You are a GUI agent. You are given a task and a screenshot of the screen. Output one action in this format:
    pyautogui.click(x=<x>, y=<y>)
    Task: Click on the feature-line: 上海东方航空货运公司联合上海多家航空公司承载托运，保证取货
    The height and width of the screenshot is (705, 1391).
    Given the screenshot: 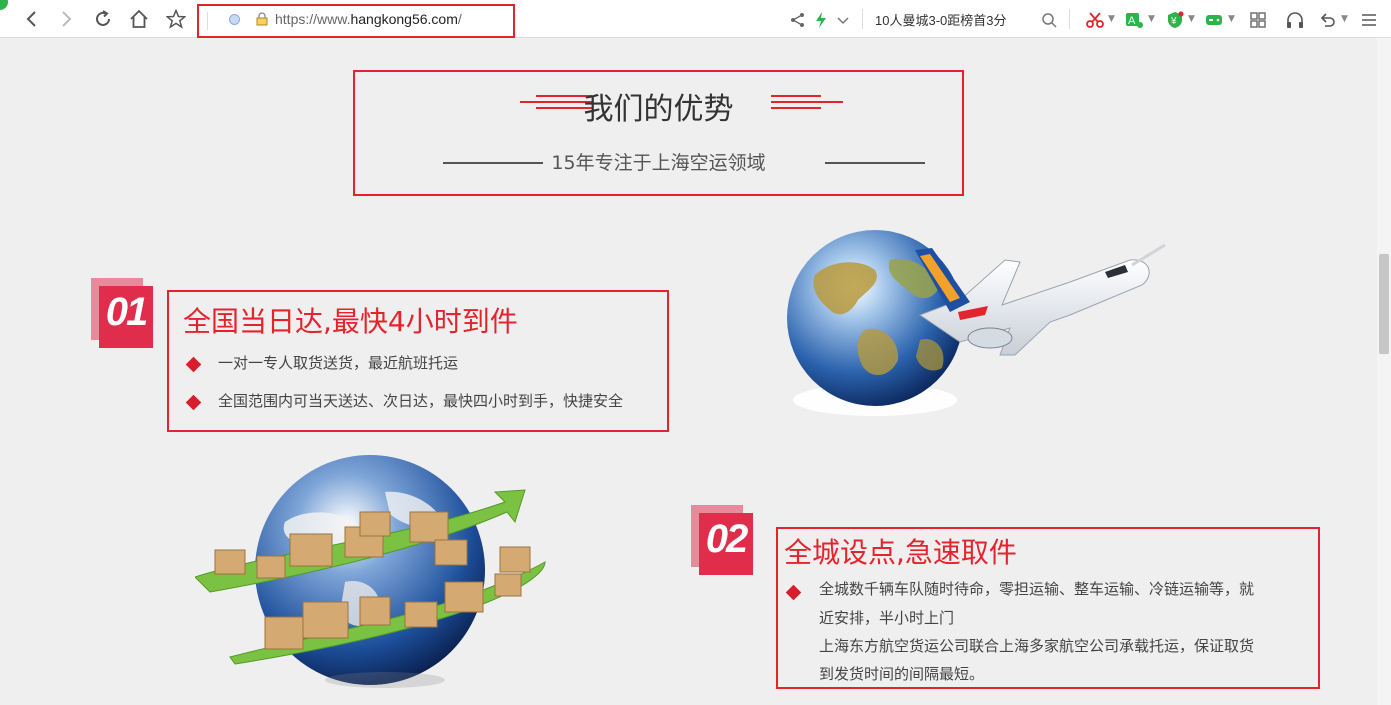 What is the action you would take?
    pyautogui.click(x=1037, y=646)
    